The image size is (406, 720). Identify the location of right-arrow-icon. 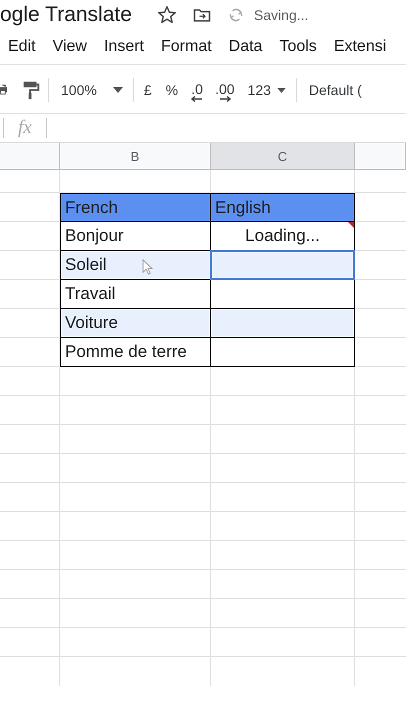
(224, 99).